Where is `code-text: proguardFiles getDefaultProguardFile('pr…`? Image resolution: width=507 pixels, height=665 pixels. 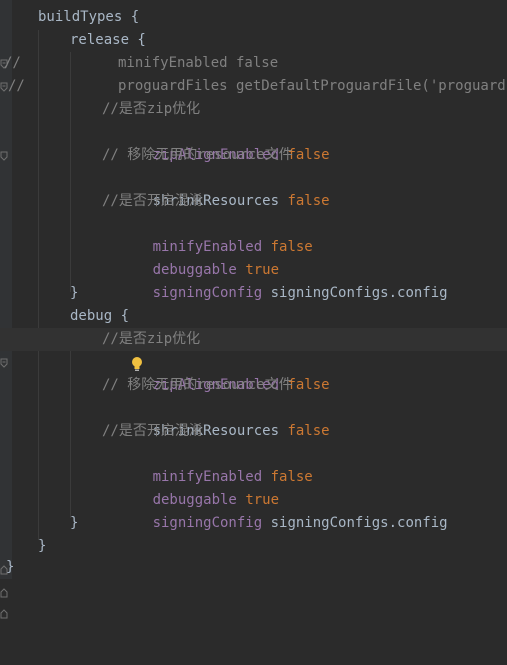
code-text: proguardFiles getDefaultProguardFile('pr… is located at coordinates (312, 86).